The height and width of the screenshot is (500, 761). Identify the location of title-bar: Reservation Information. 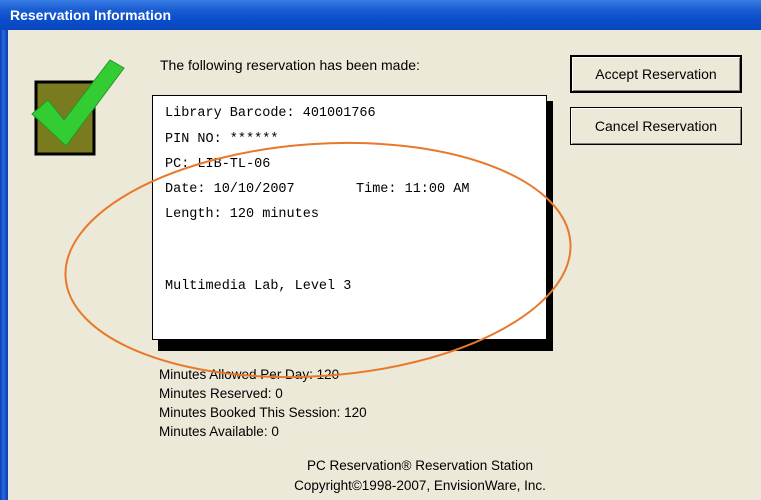
(380, 15).